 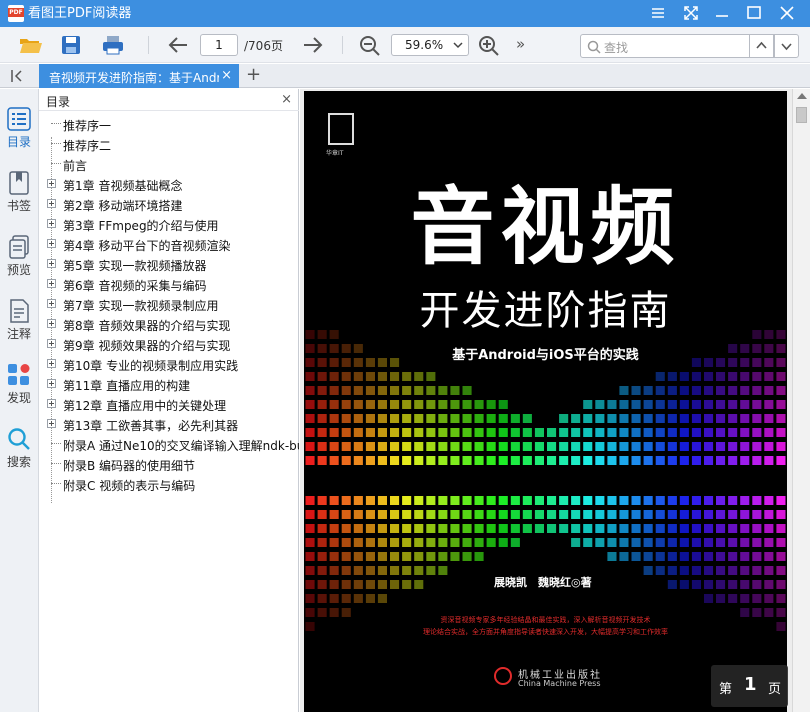 I want to click on toc-item: 第12章 直播应用中的关键处理, so click(x=169, y=404).